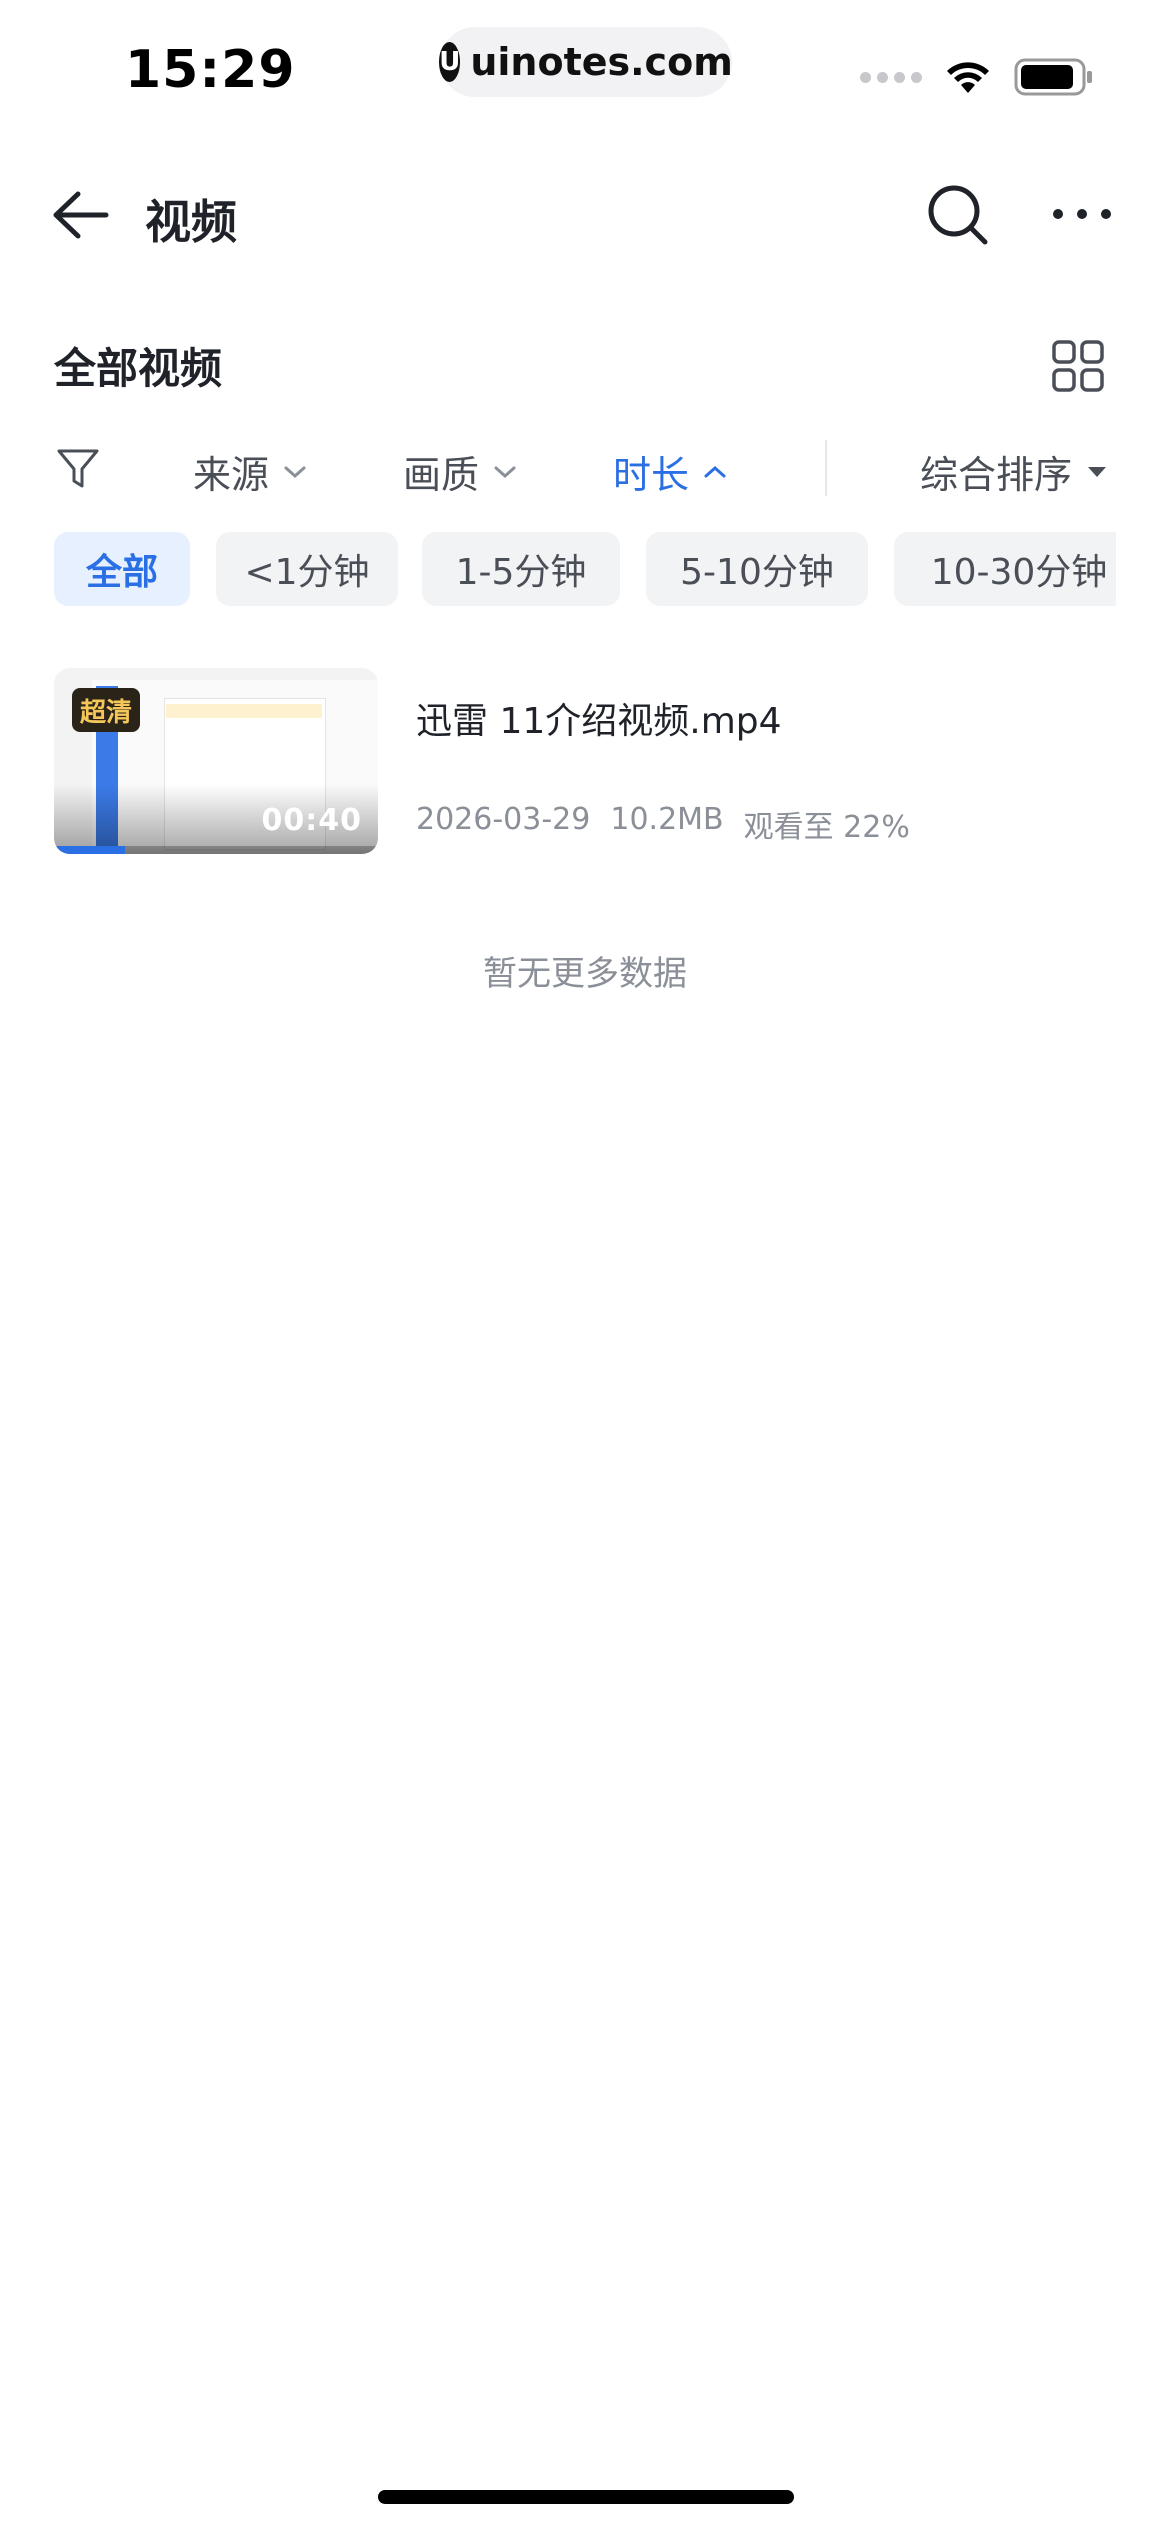 This screenshot has height=2532, width=1170. What do you see at coordinates (1005, 569) in the screenshot?
I see `chip-10-30-min: 10-30分钟` at bounding box center [1005, 569].